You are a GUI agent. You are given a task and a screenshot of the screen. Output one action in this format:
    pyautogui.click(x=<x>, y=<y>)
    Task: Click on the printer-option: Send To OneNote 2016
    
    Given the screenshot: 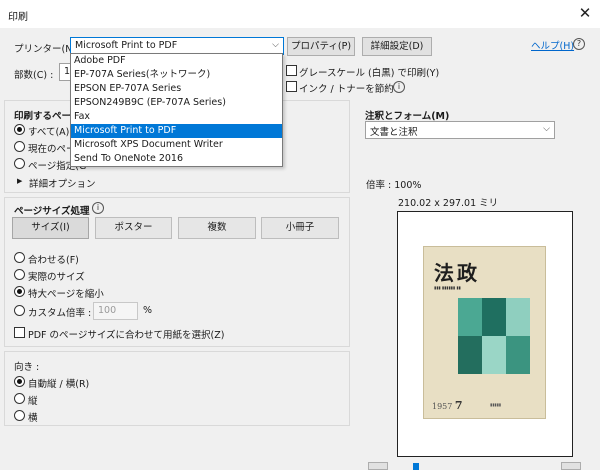 What is the action you would take?
    pyautogui.click(x=176, y=159)
    